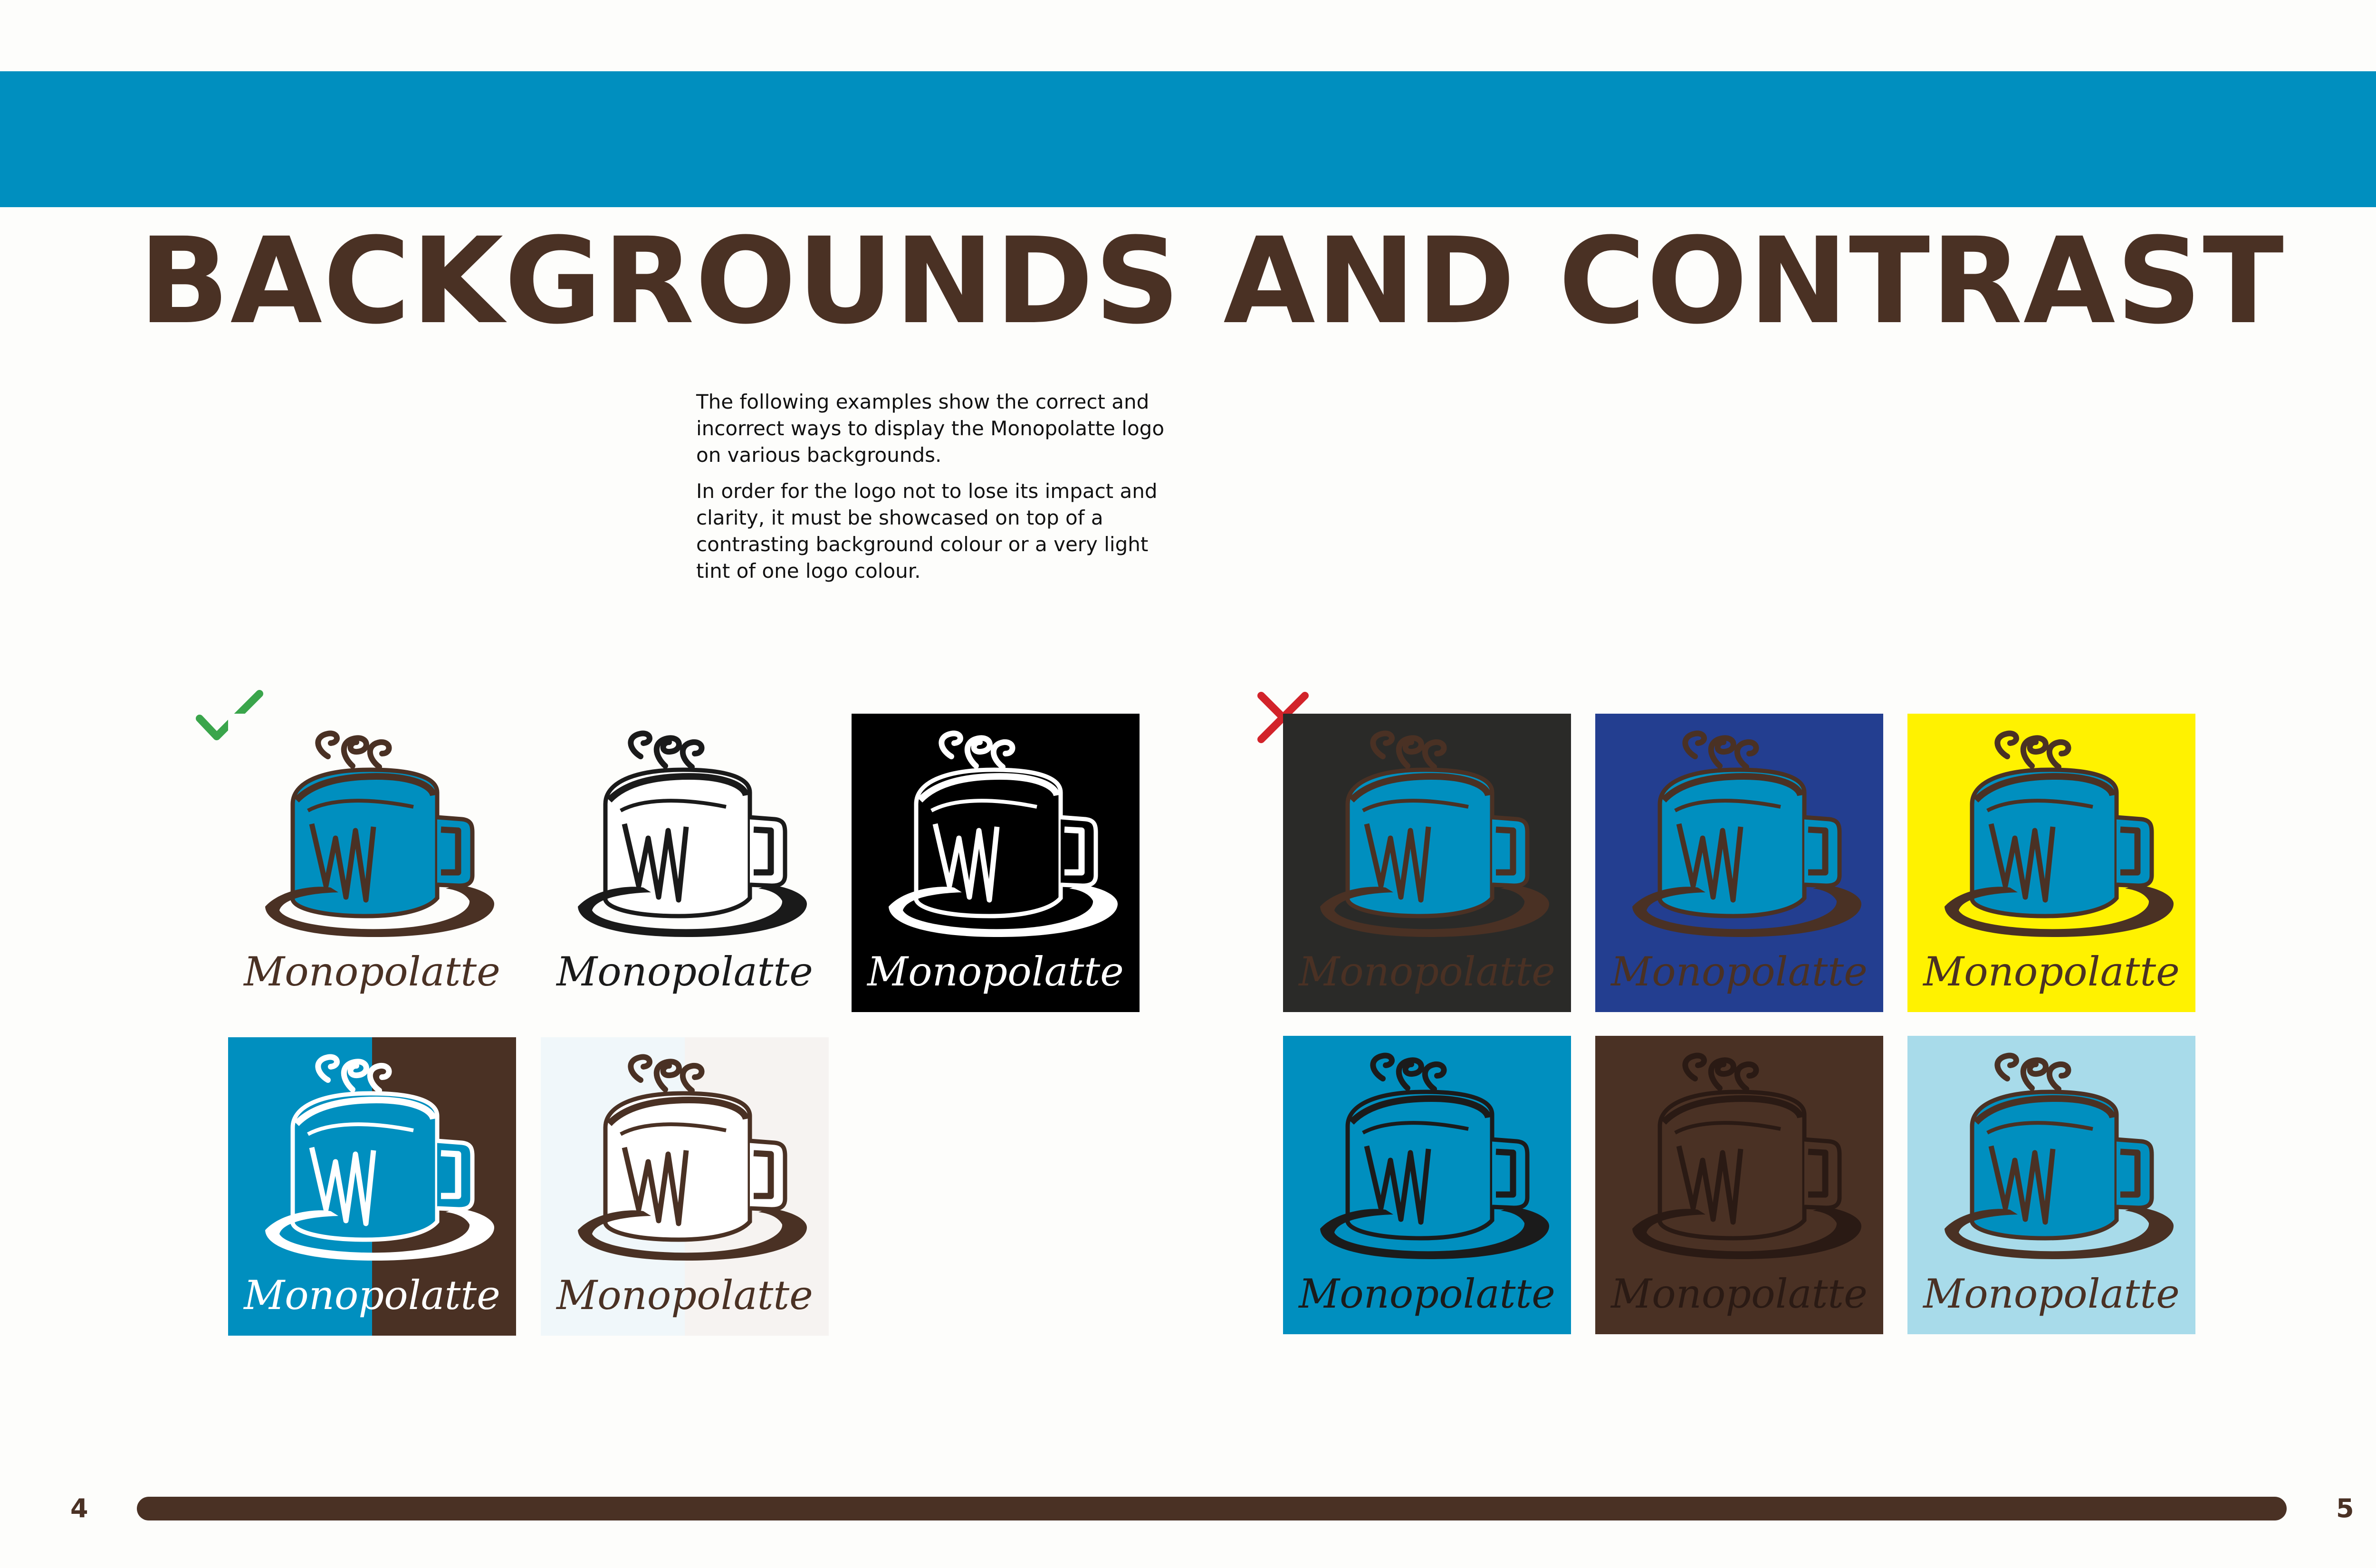 This screenshot has width=2376, height=1568. What do you see at coordinates (2345, 1508) in the screenshot?
I see `page-number-right: 5` at bounding box center [2345, 1508].